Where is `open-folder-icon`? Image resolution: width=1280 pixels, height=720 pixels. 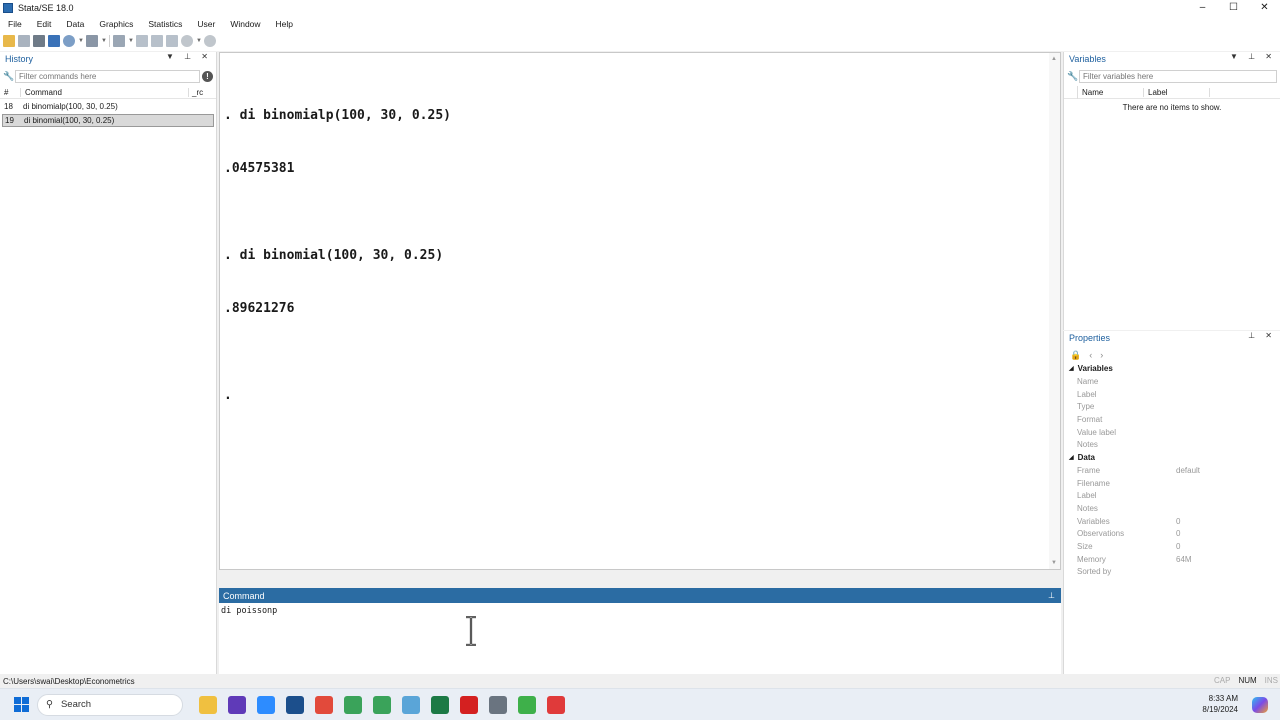
open-folder-icon is located at coordinates (9, 41).